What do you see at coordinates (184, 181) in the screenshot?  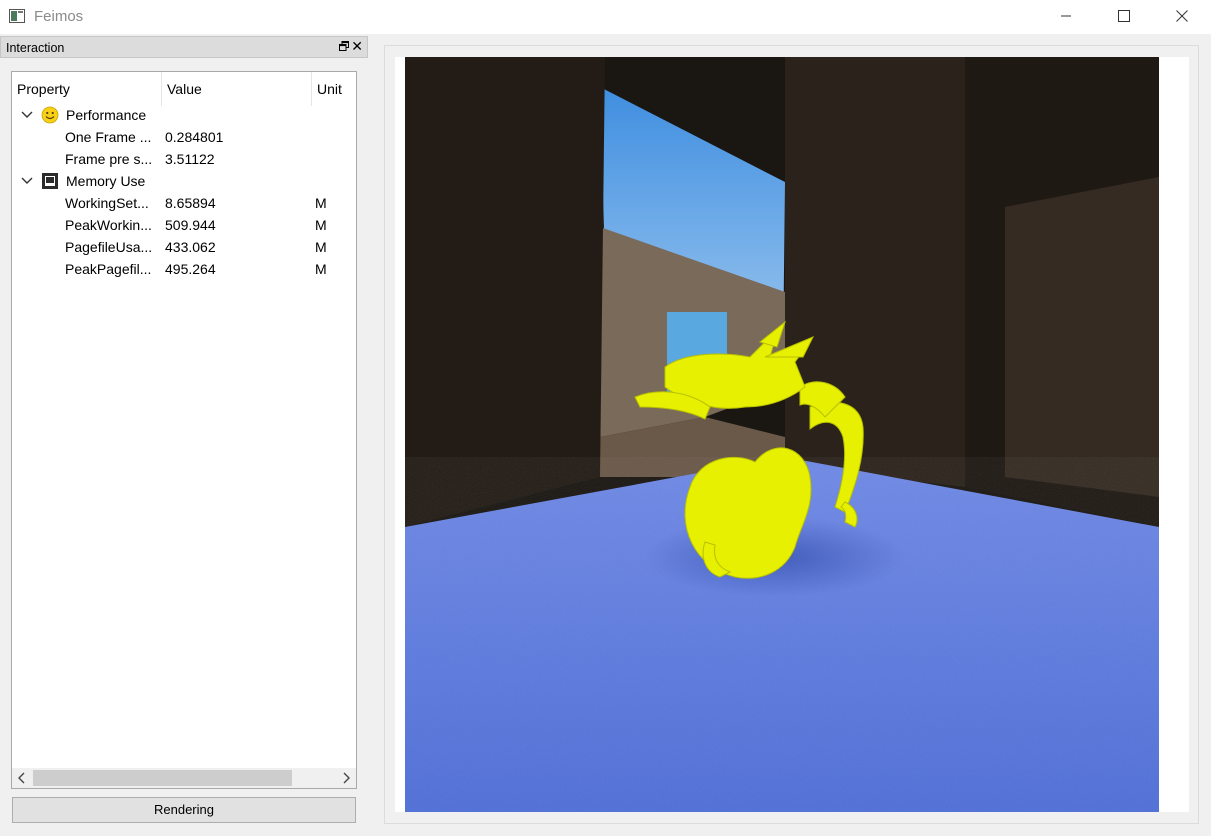 I see `tree-group-memory-use: Memory Use` at bounding box center [184, 181].